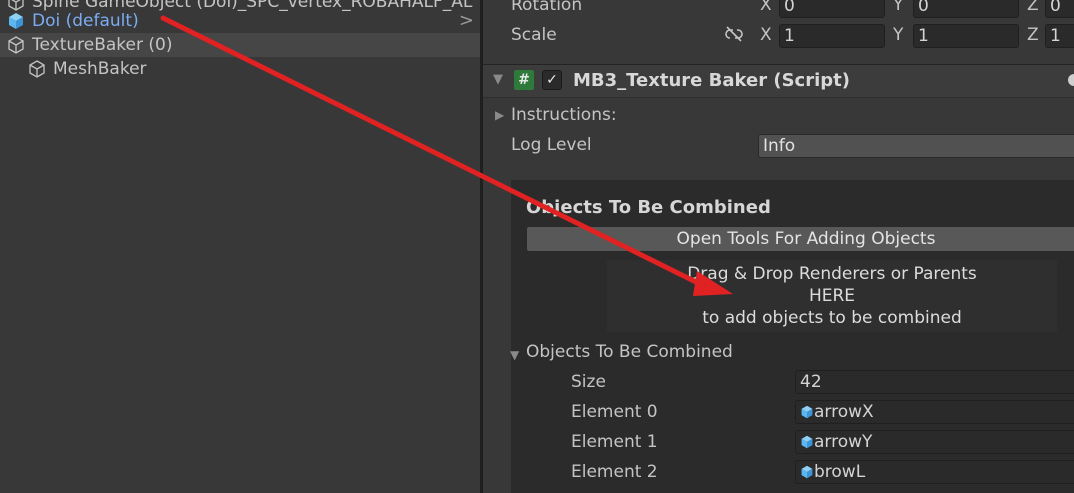 The width and height of the screenshot is (1074, 493). I want to click on hierarchy-item-label: TextureBaker (0), so click(102, 45).